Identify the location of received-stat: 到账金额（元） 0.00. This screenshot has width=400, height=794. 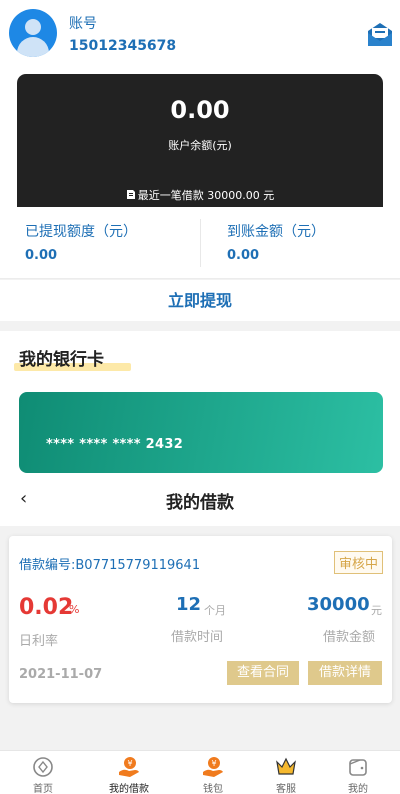
(301, 243).